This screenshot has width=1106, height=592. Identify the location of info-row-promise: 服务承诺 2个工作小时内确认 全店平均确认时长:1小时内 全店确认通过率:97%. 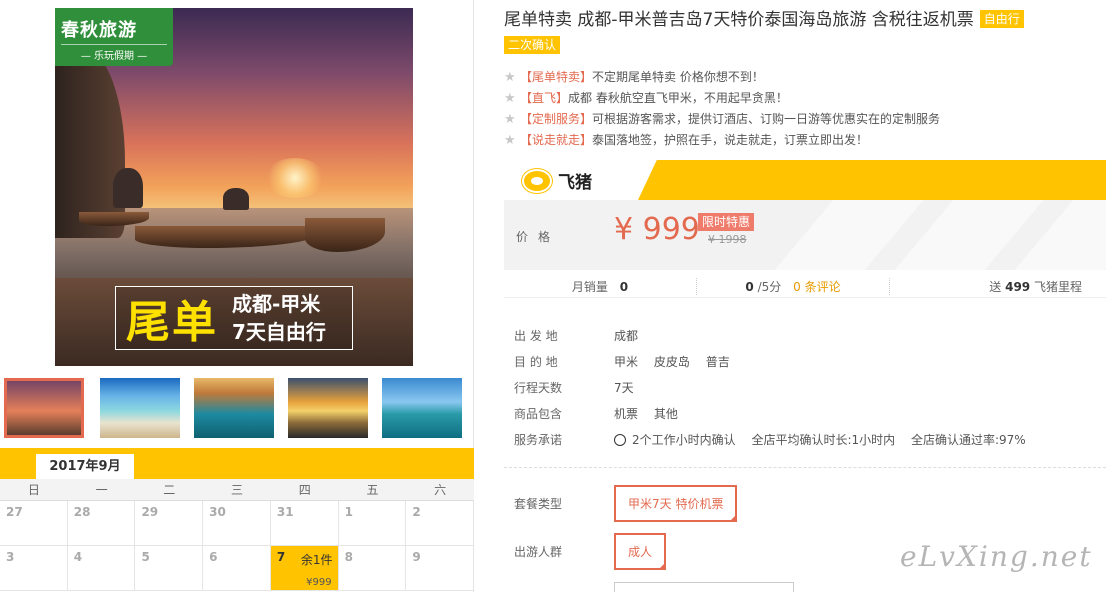
(804, 439).